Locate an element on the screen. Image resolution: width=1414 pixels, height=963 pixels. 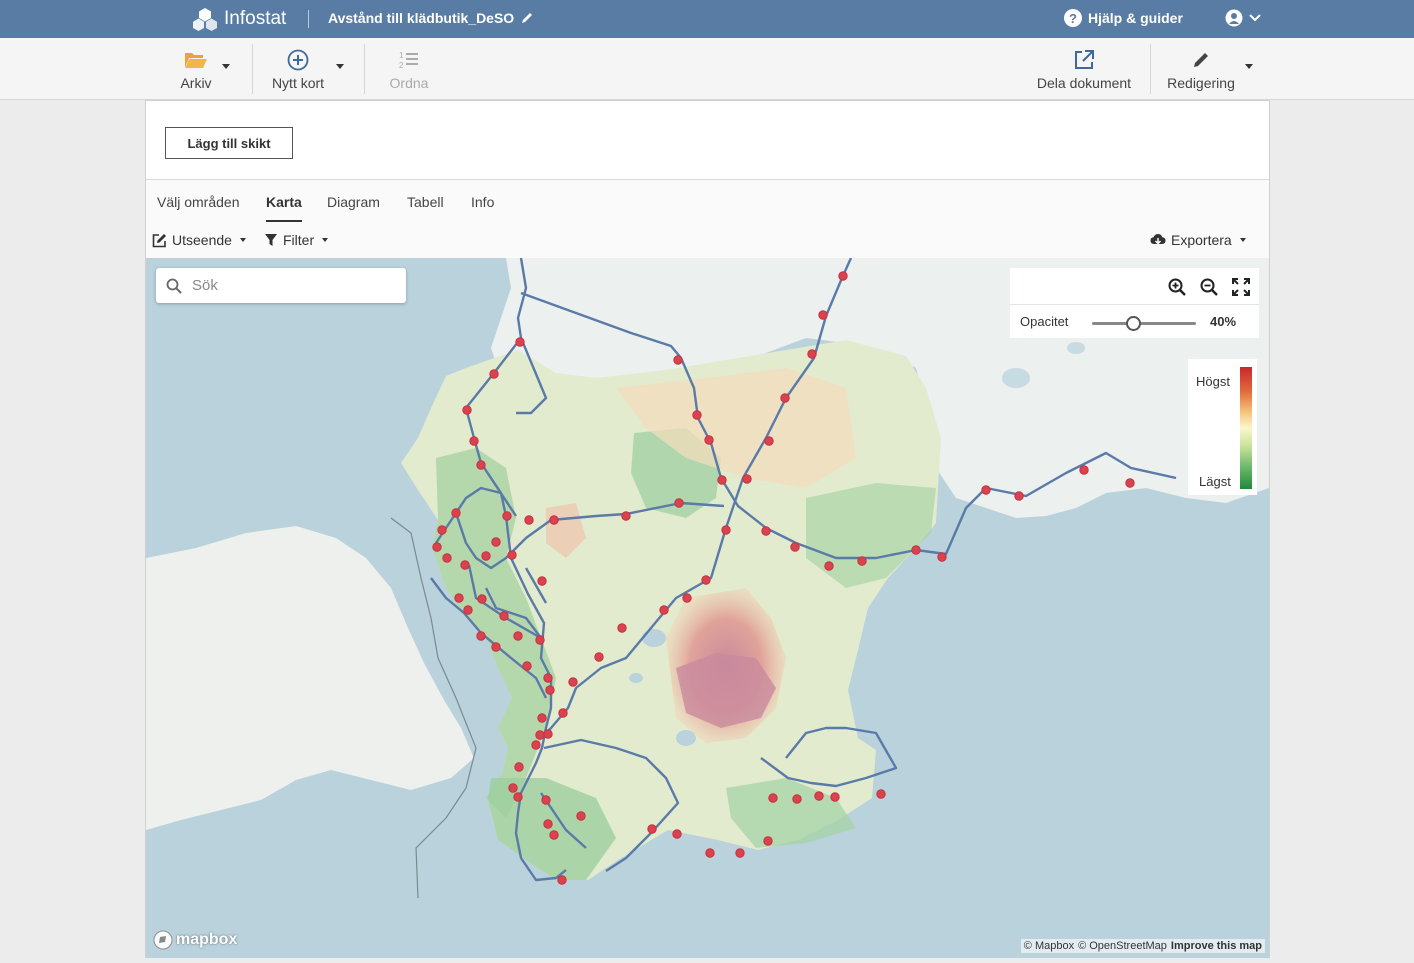
search-icon is located at coordinates (174, 286).